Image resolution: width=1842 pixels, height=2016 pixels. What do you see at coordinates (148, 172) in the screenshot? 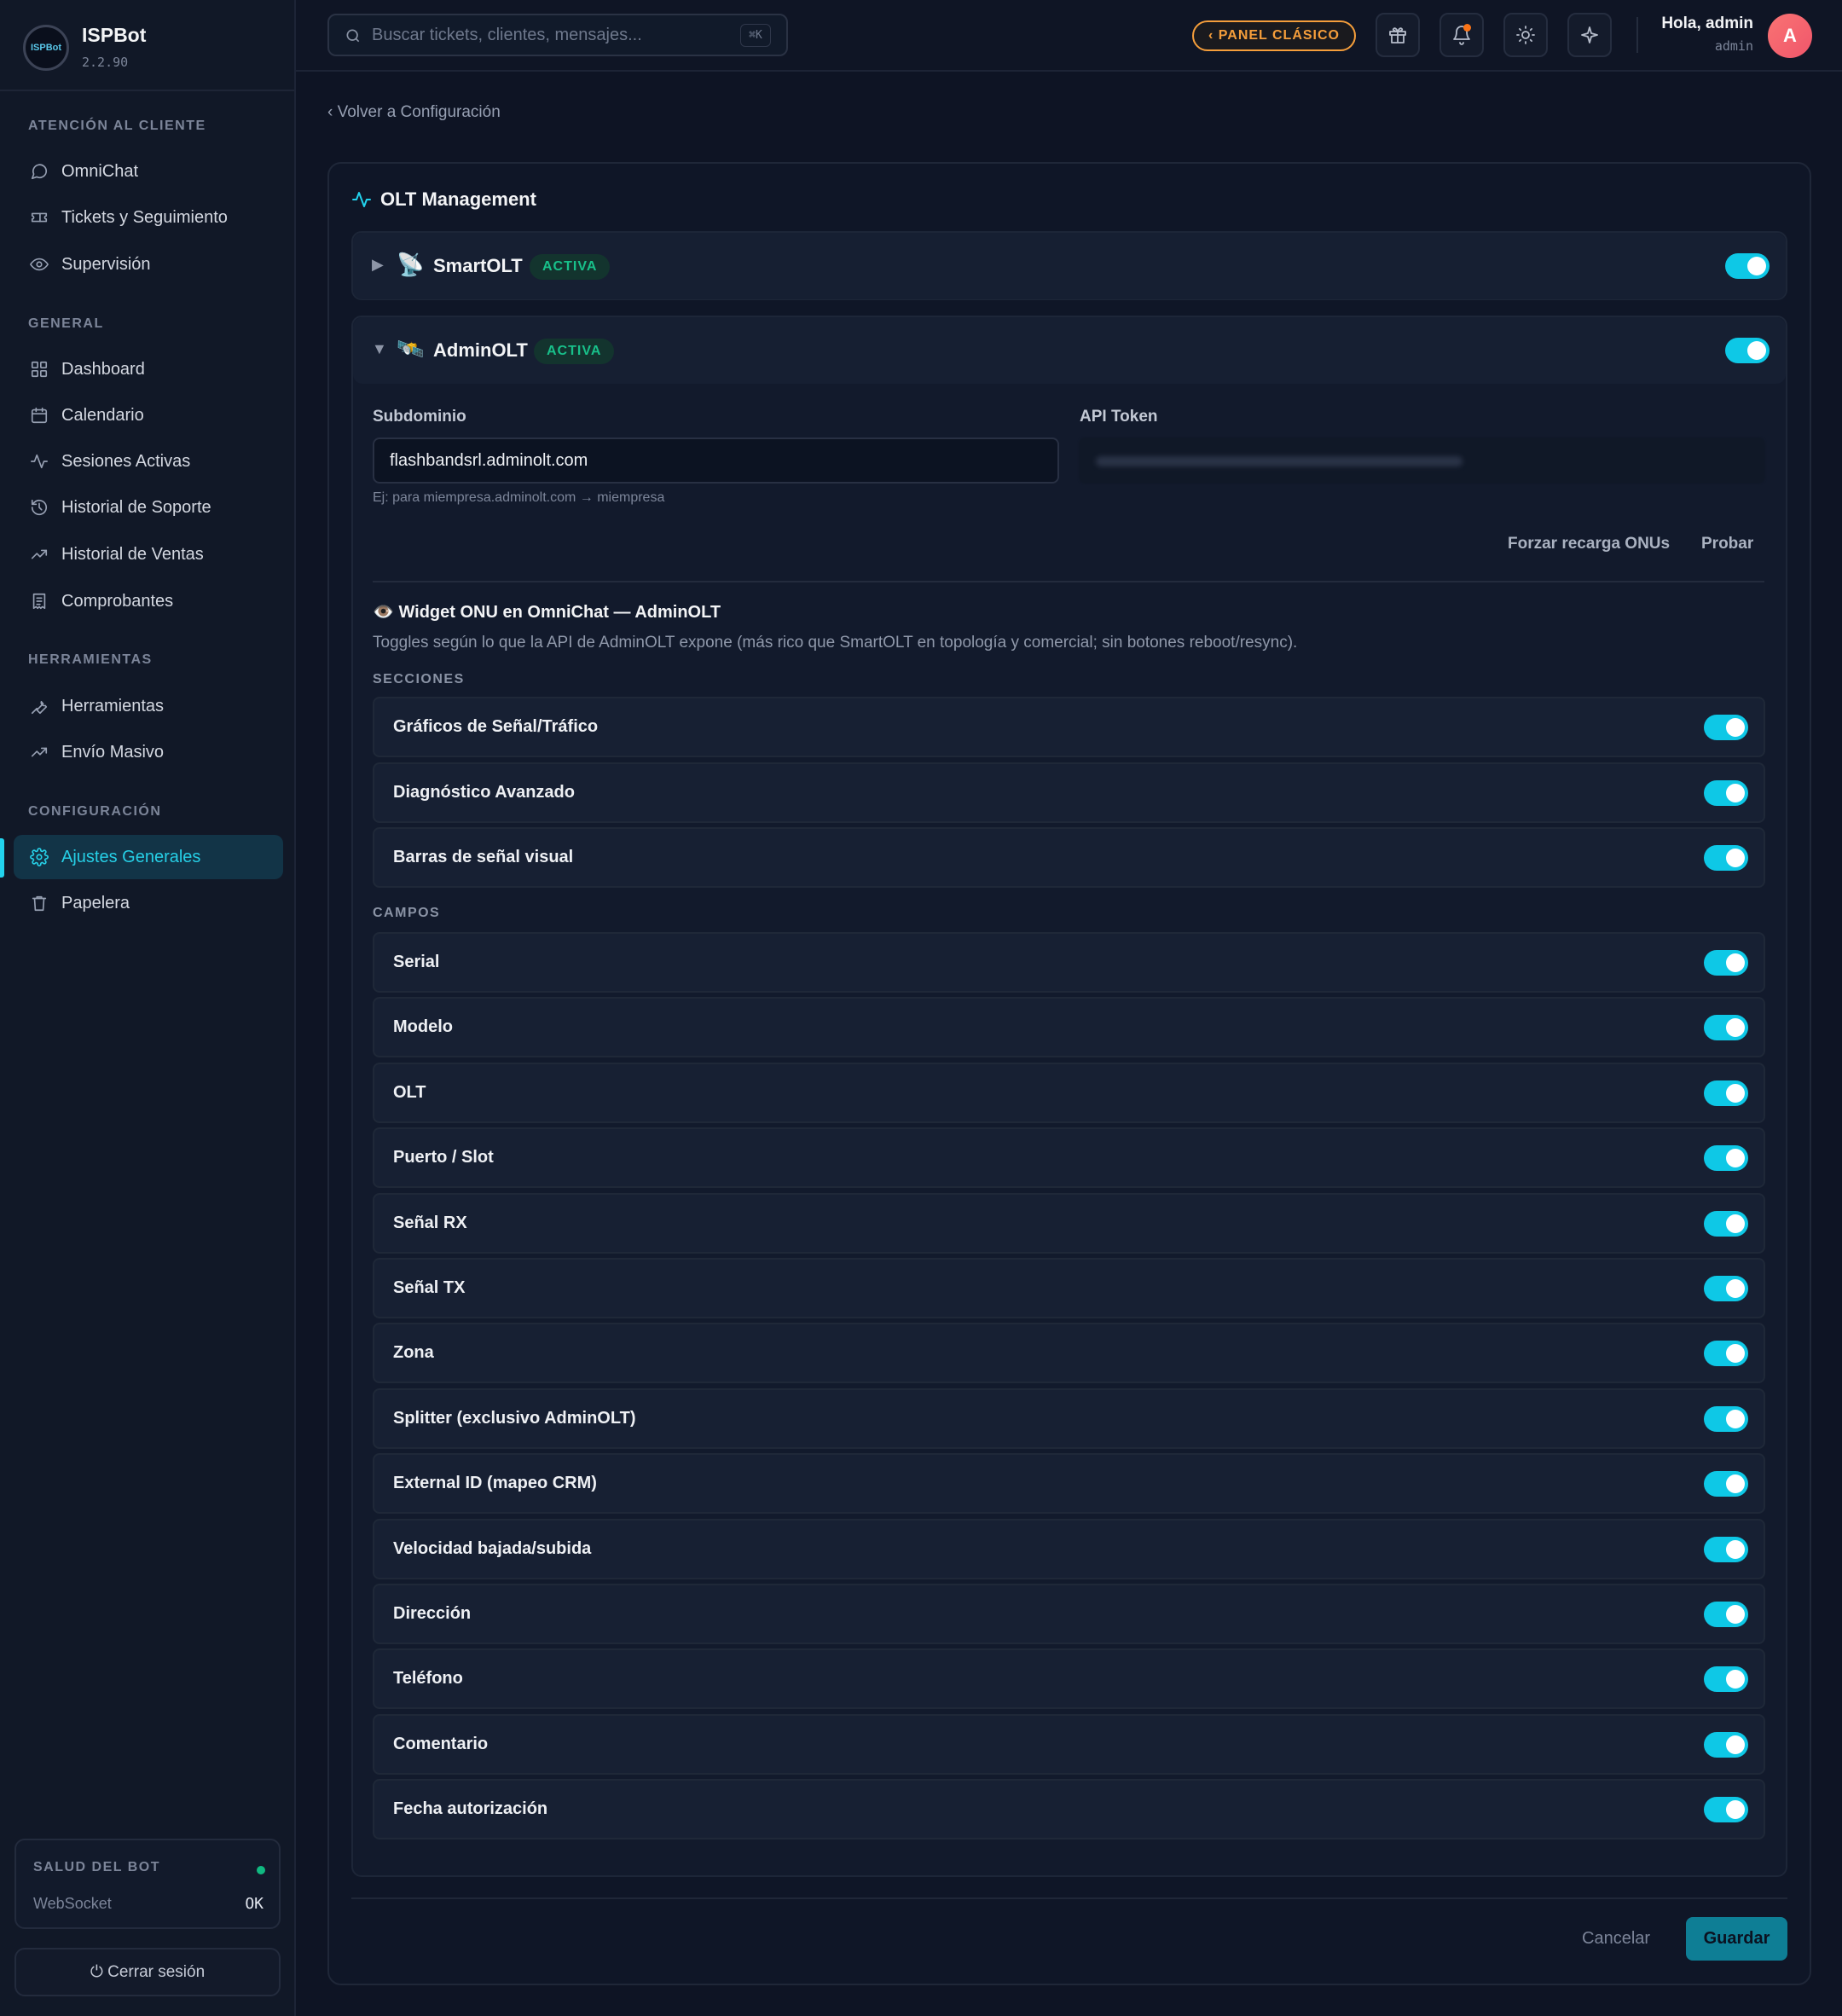
I see `sidebar-item-omnichat: OmniChat` at bounding box center [148, 172].